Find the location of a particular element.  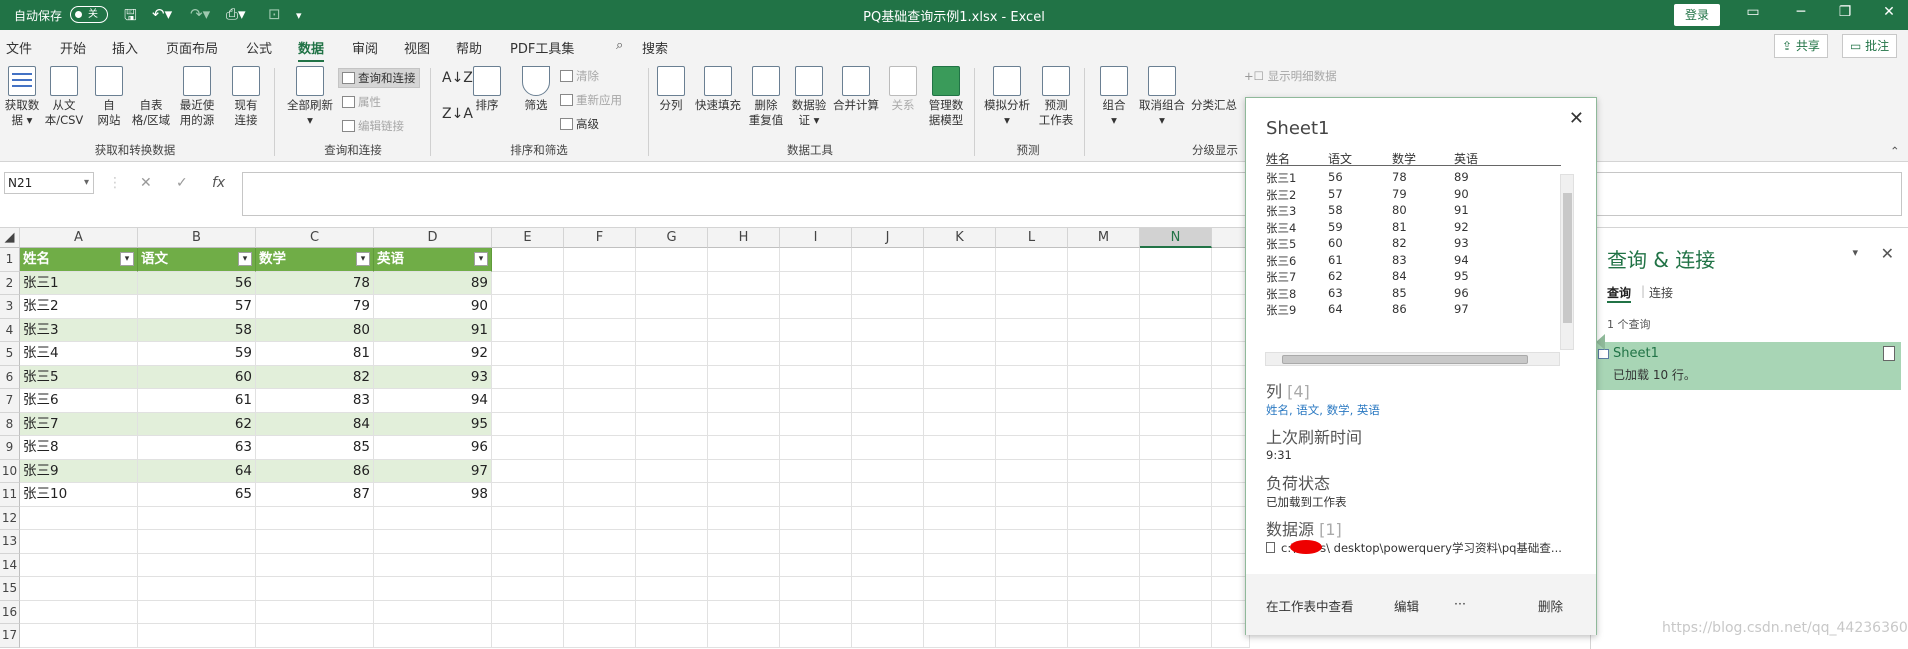

column-header-selected: N is located at coordinates (1176, 238).